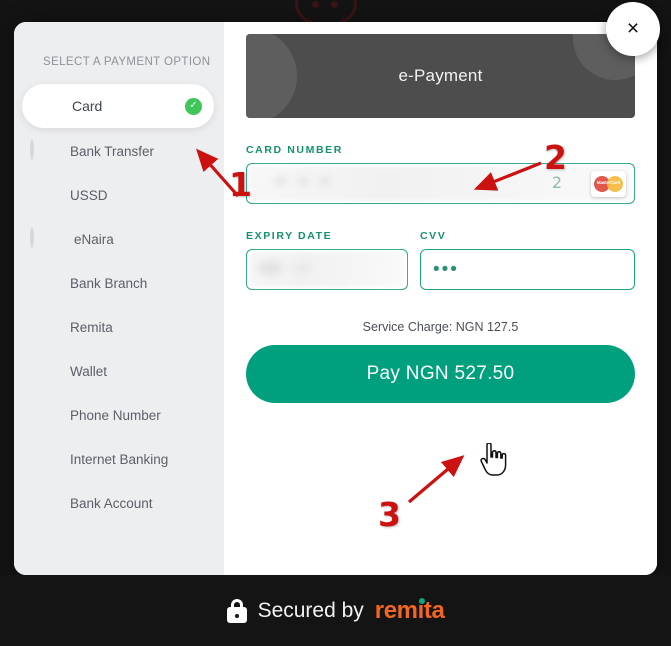 The width and height of the screenshot is (671, 646). I want to click on mastercard-icon: MasterCard, so click(608, 184).